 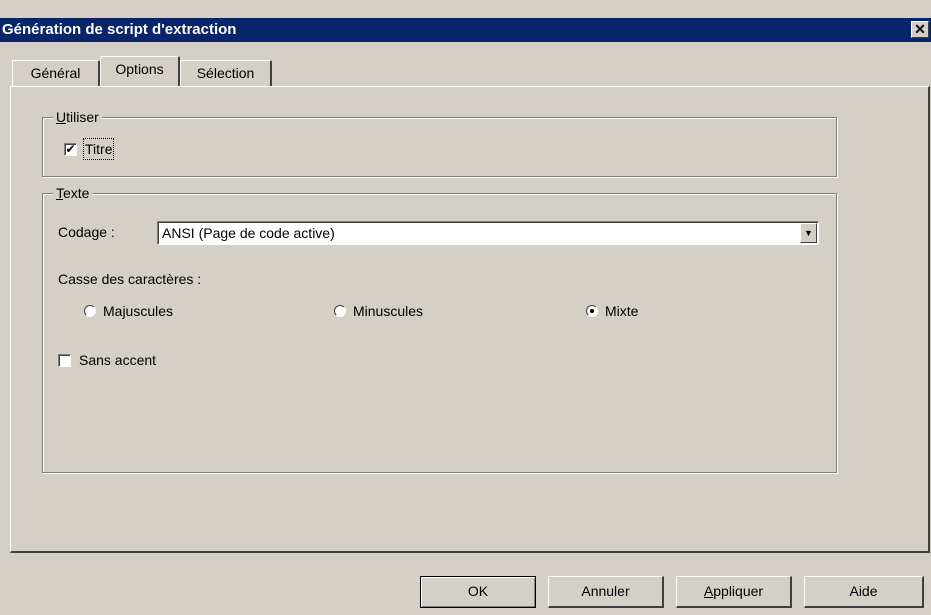 I want to click on apply-button: Appliquer, so click(x=734, y=592).